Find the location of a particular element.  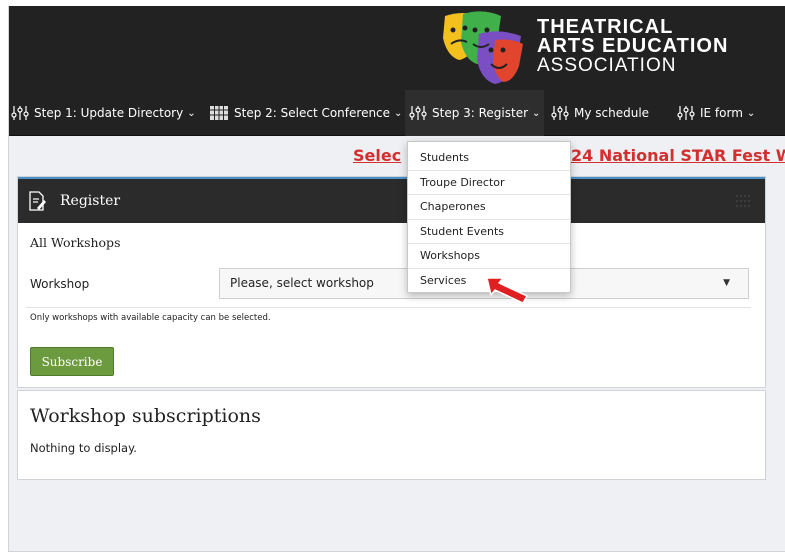

empty-state-text: Nothing to display. is located at coordinates (83, 448).